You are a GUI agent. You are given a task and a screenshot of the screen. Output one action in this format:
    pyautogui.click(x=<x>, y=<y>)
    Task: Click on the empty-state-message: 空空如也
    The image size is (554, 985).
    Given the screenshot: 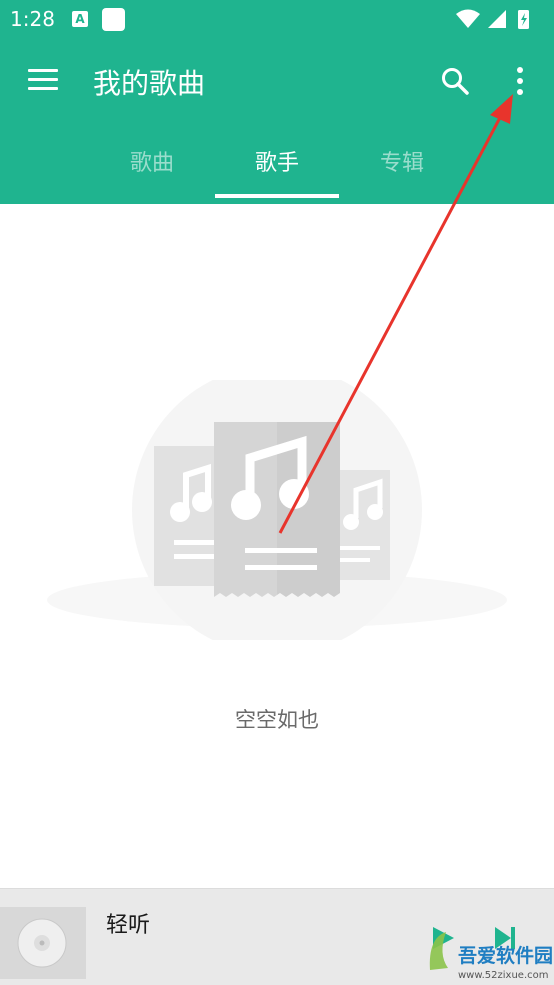 What is the action you would take?
    pyautogui.click(x=277, y=720)
    